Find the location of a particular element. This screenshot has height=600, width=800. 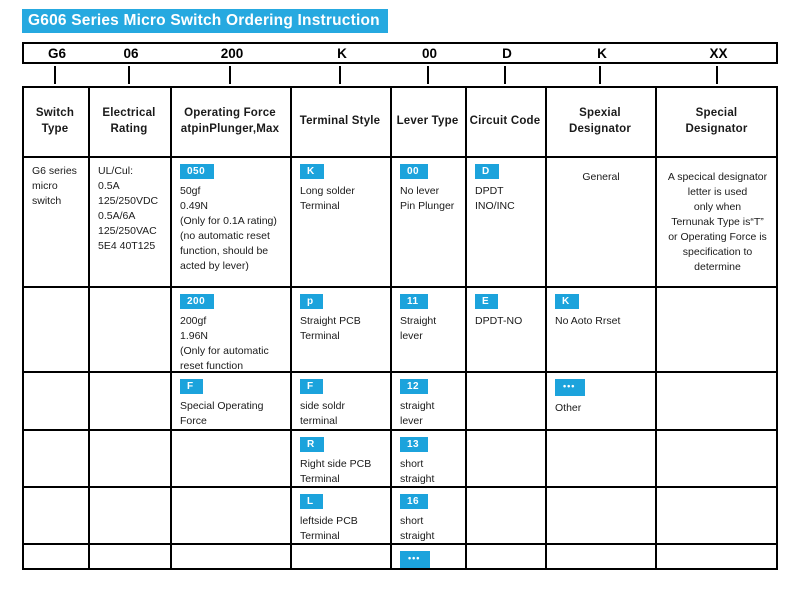

cell-text-line: specification to is located at coordinates (717, 252).